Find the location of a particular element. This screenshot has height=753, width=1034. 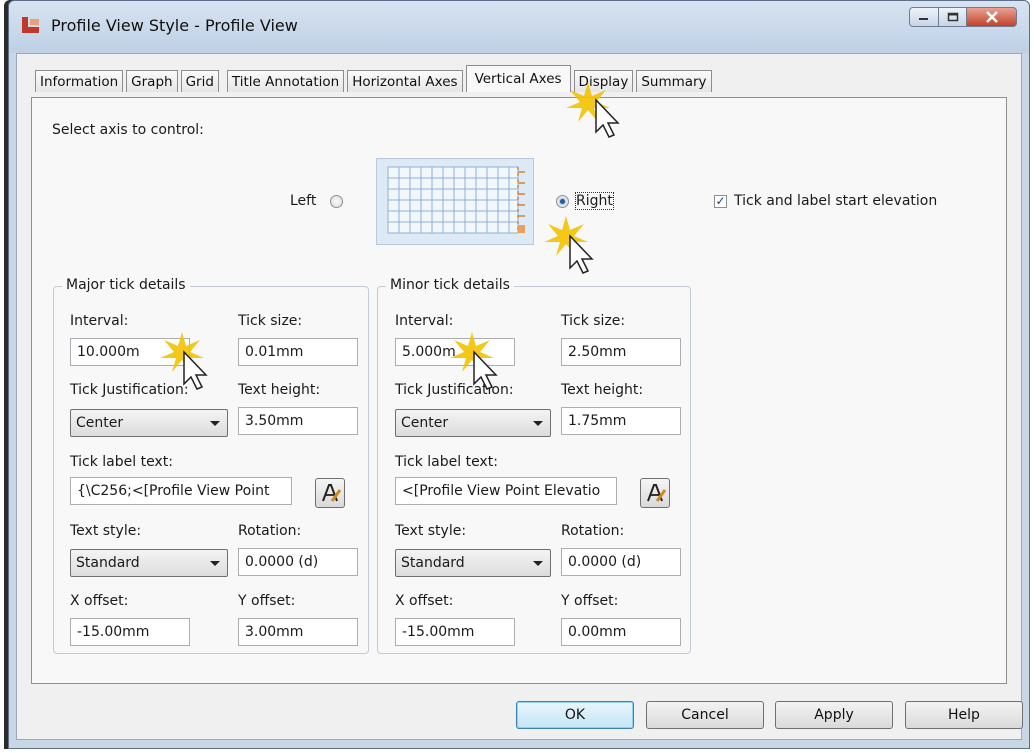

tab-title-annotation: Title Annotation is located at coordinates (285, 81).